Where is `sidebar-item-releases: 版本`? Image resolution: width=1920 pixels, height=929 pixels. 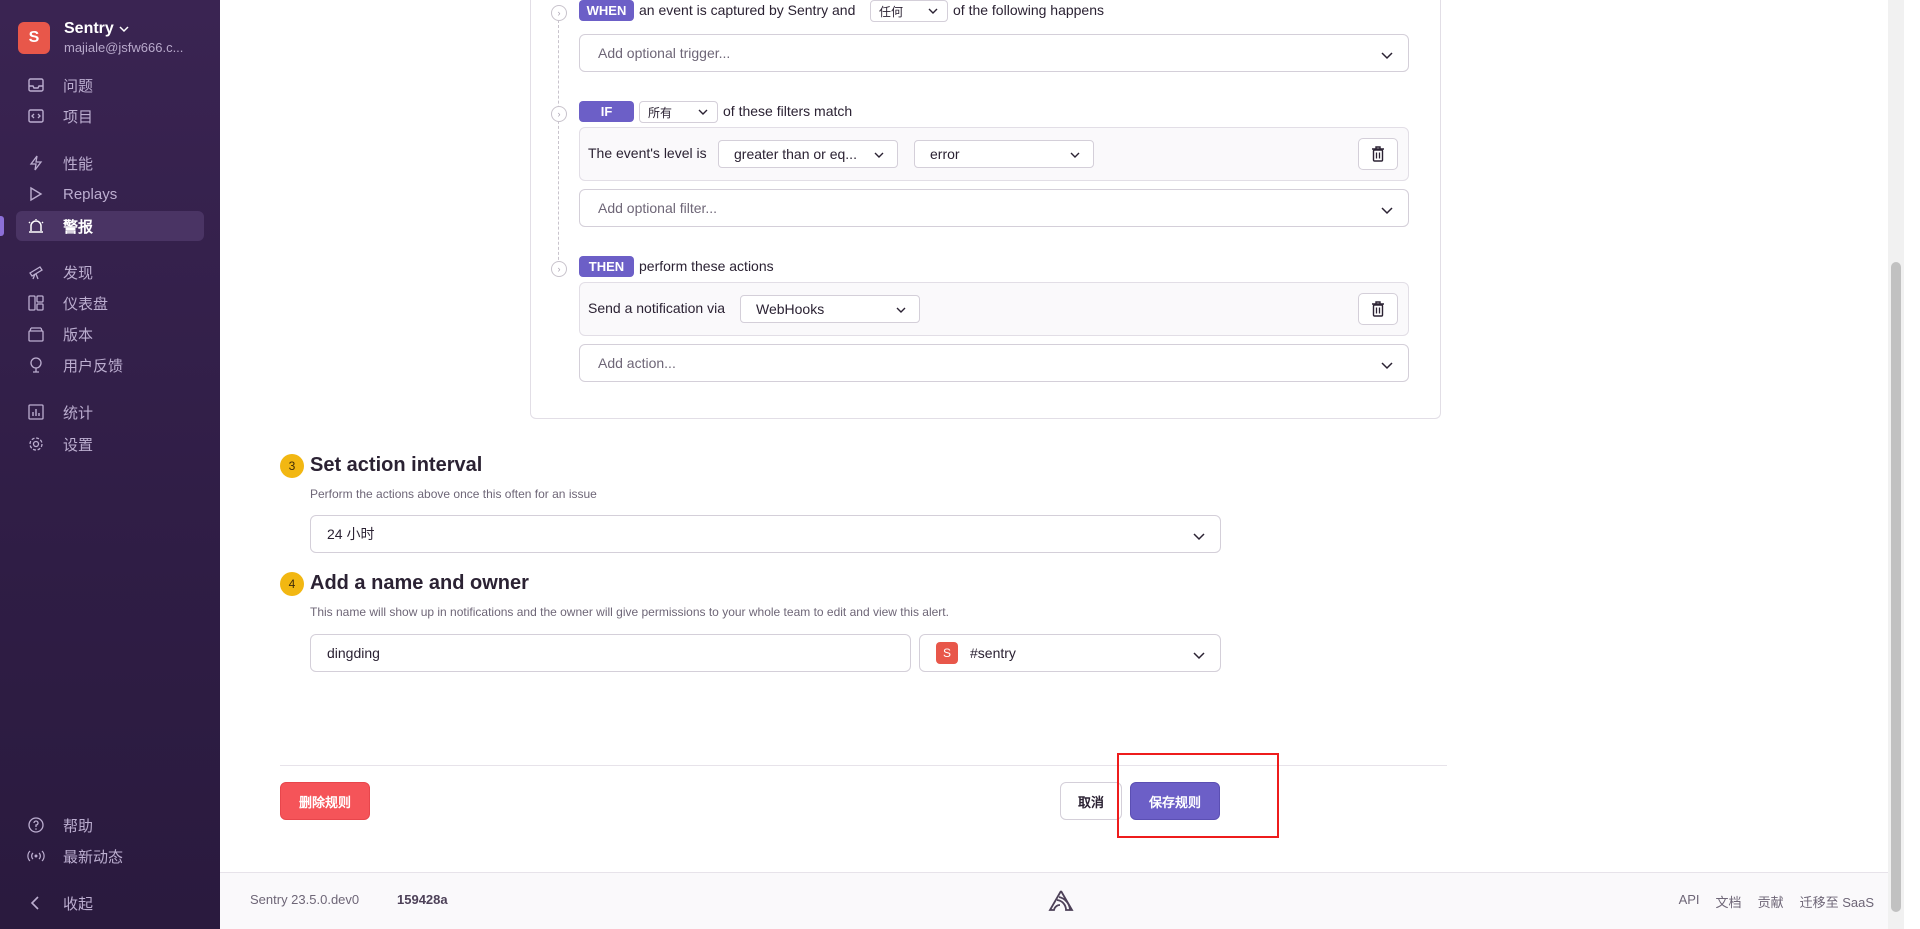
sidebar-item-releases: 版本 is located at coordinates (110, 334).